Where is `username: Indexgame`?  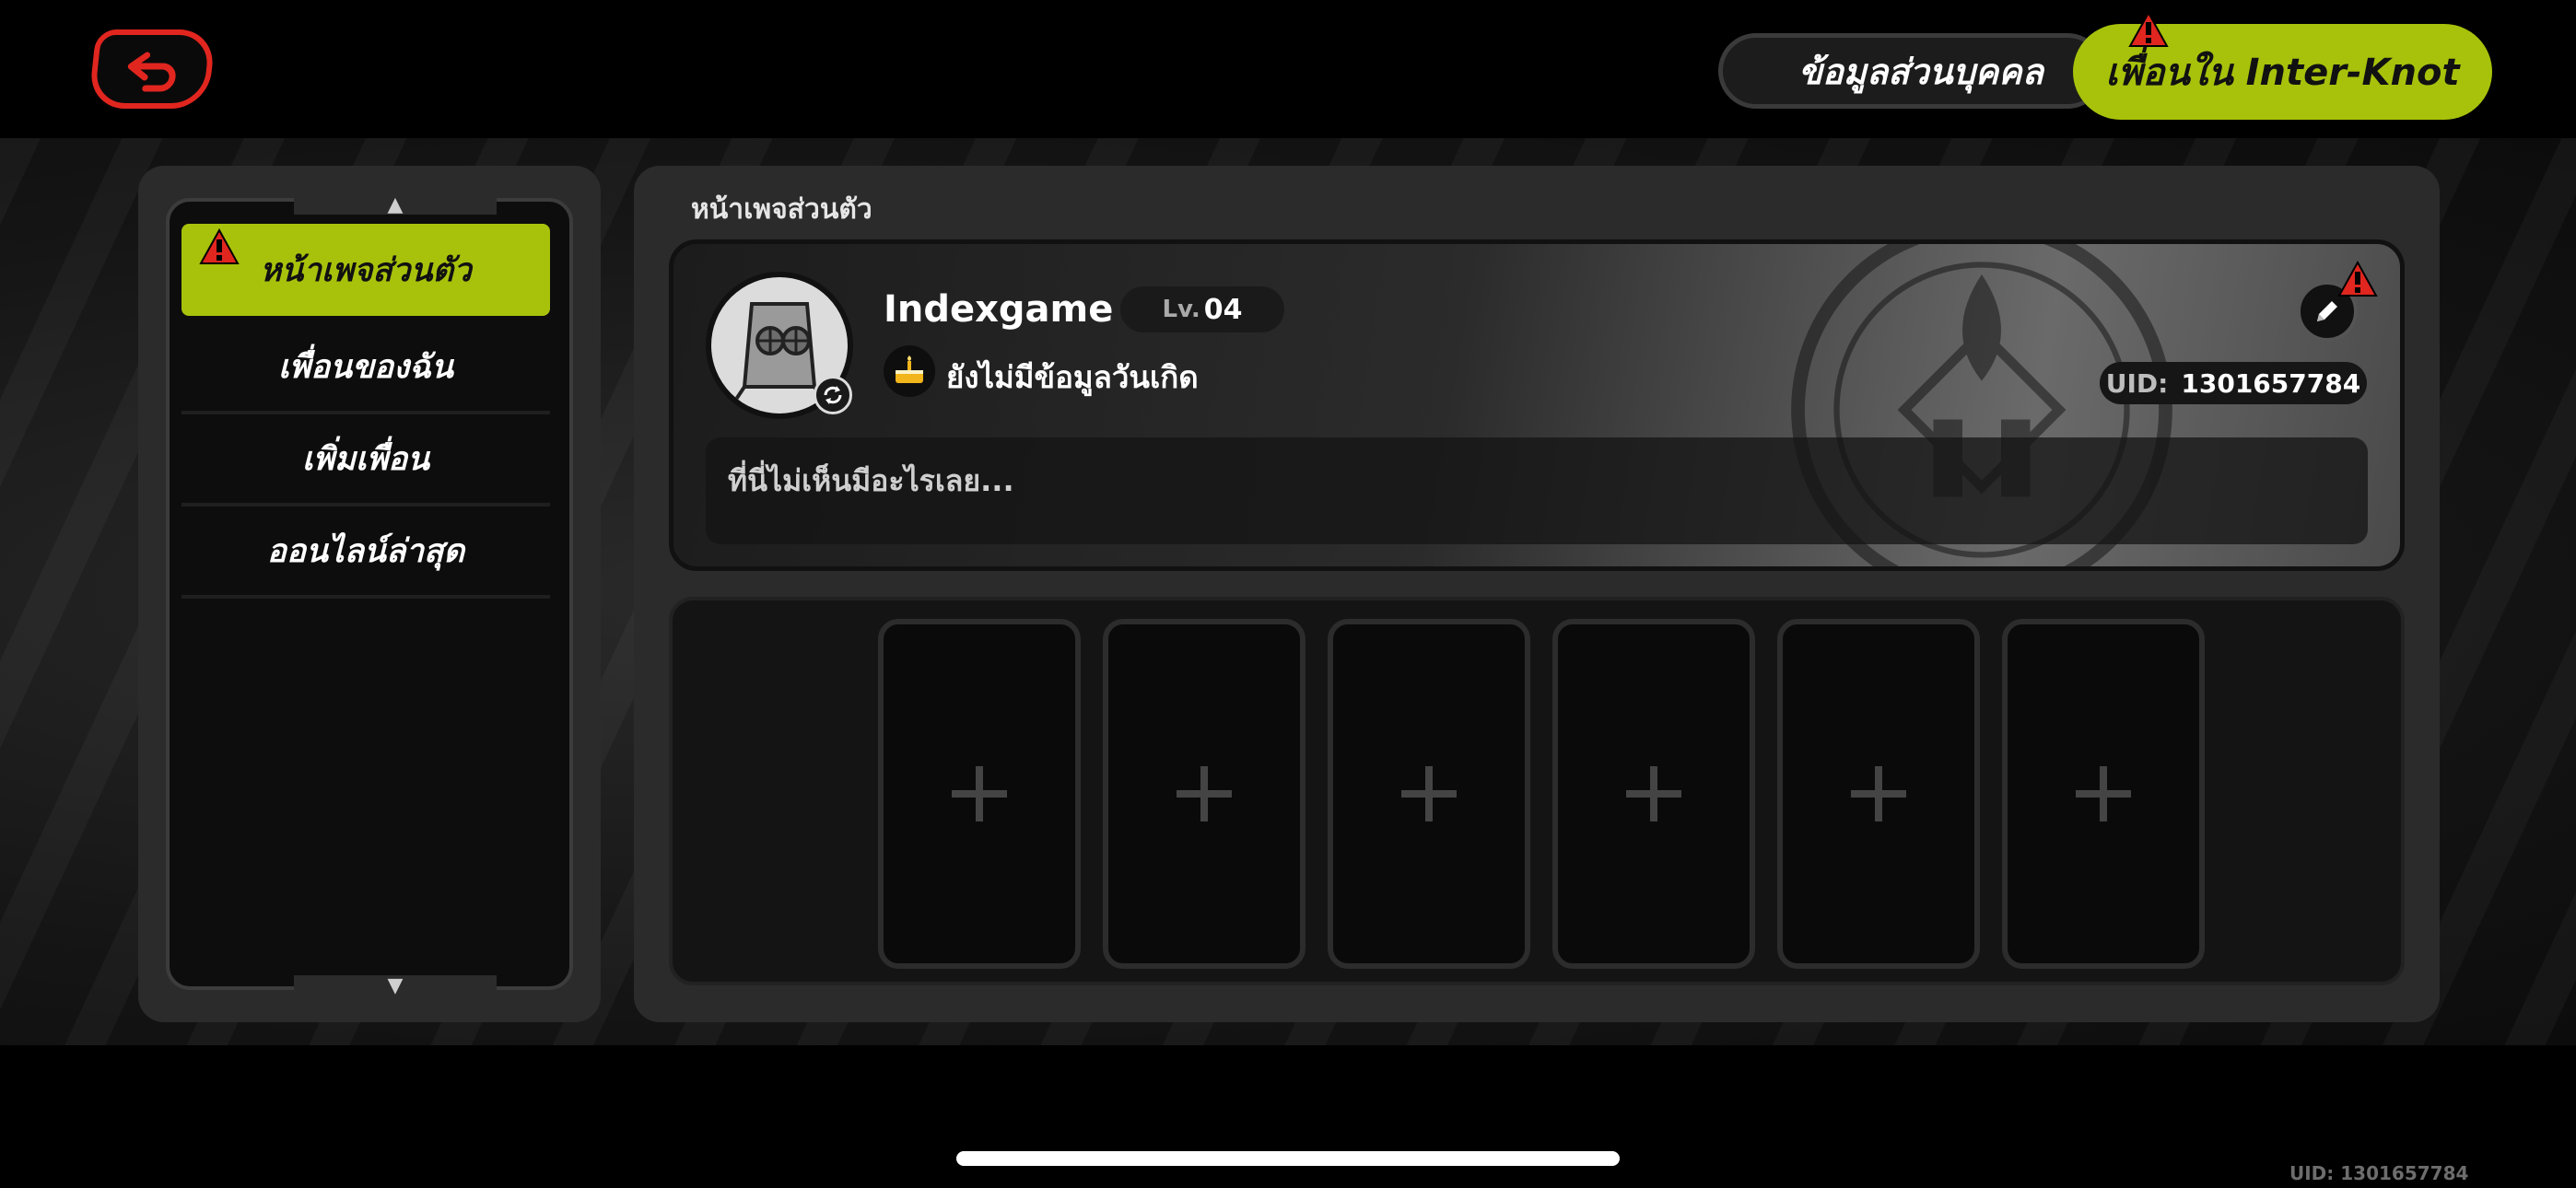 username: Indexgame is located at coordinates (999, 309).